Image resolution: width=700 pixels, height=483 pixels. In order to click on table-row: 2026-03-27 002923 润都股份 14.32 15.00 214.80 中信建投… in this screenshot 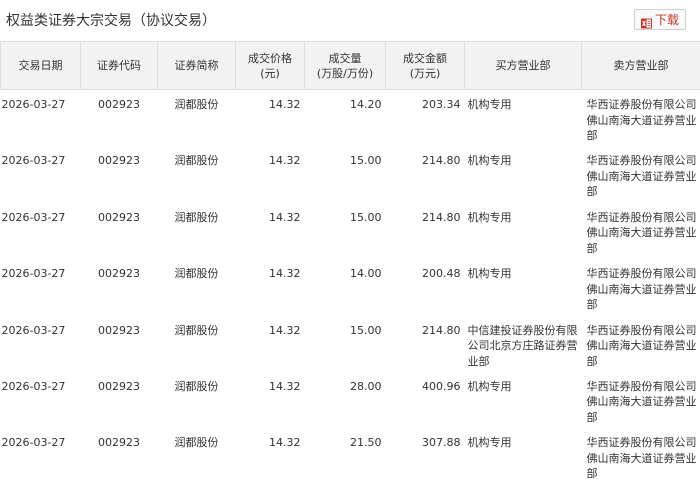, I will do `click(350, 343)`.